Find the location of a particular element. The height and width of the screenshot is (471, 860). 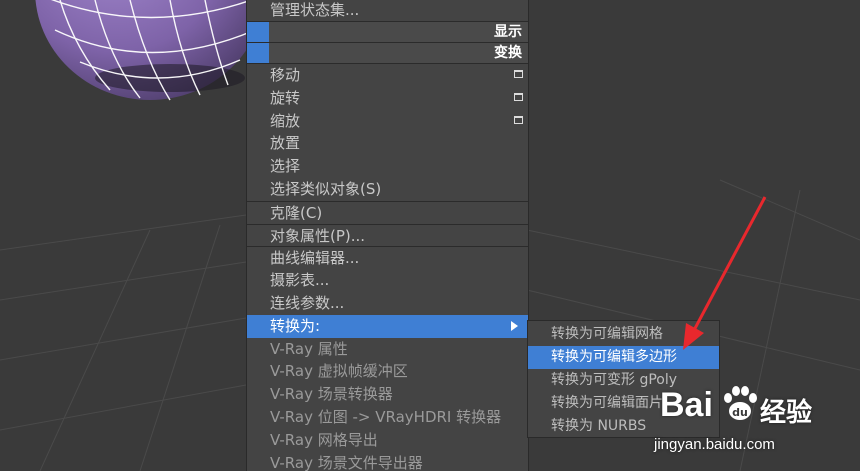

watermark-url: jingyan.baidu.com is located at coordinates (714, 444).